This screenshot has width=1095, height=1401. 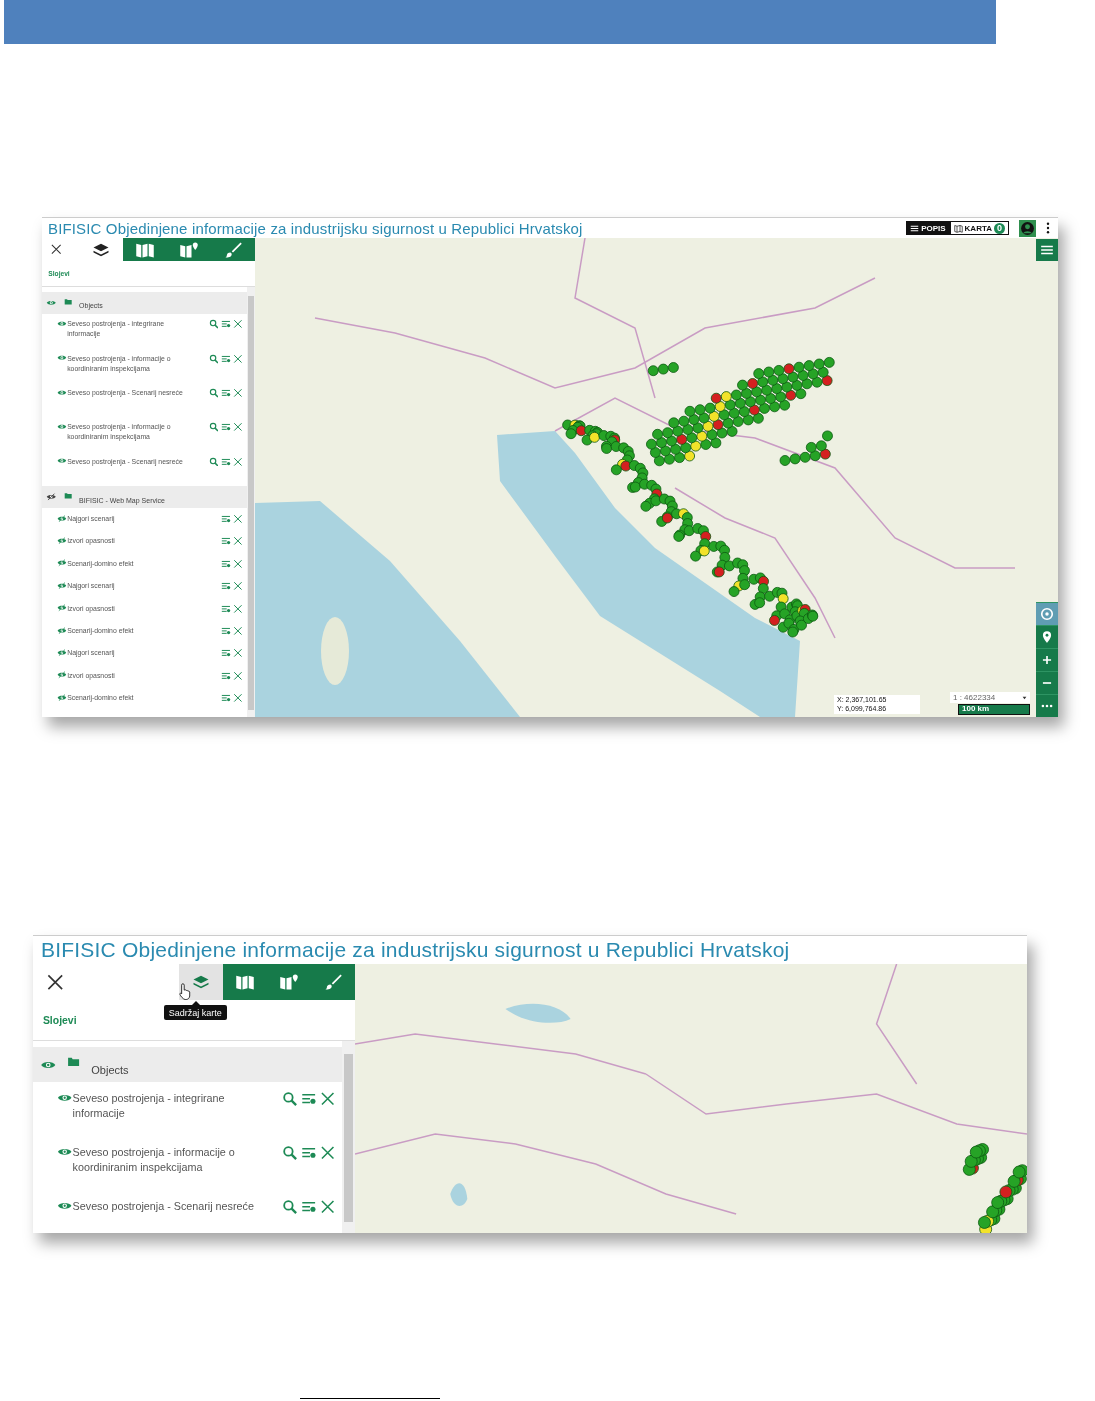 I want to click on settings-button, so click(x=1047, y=613).